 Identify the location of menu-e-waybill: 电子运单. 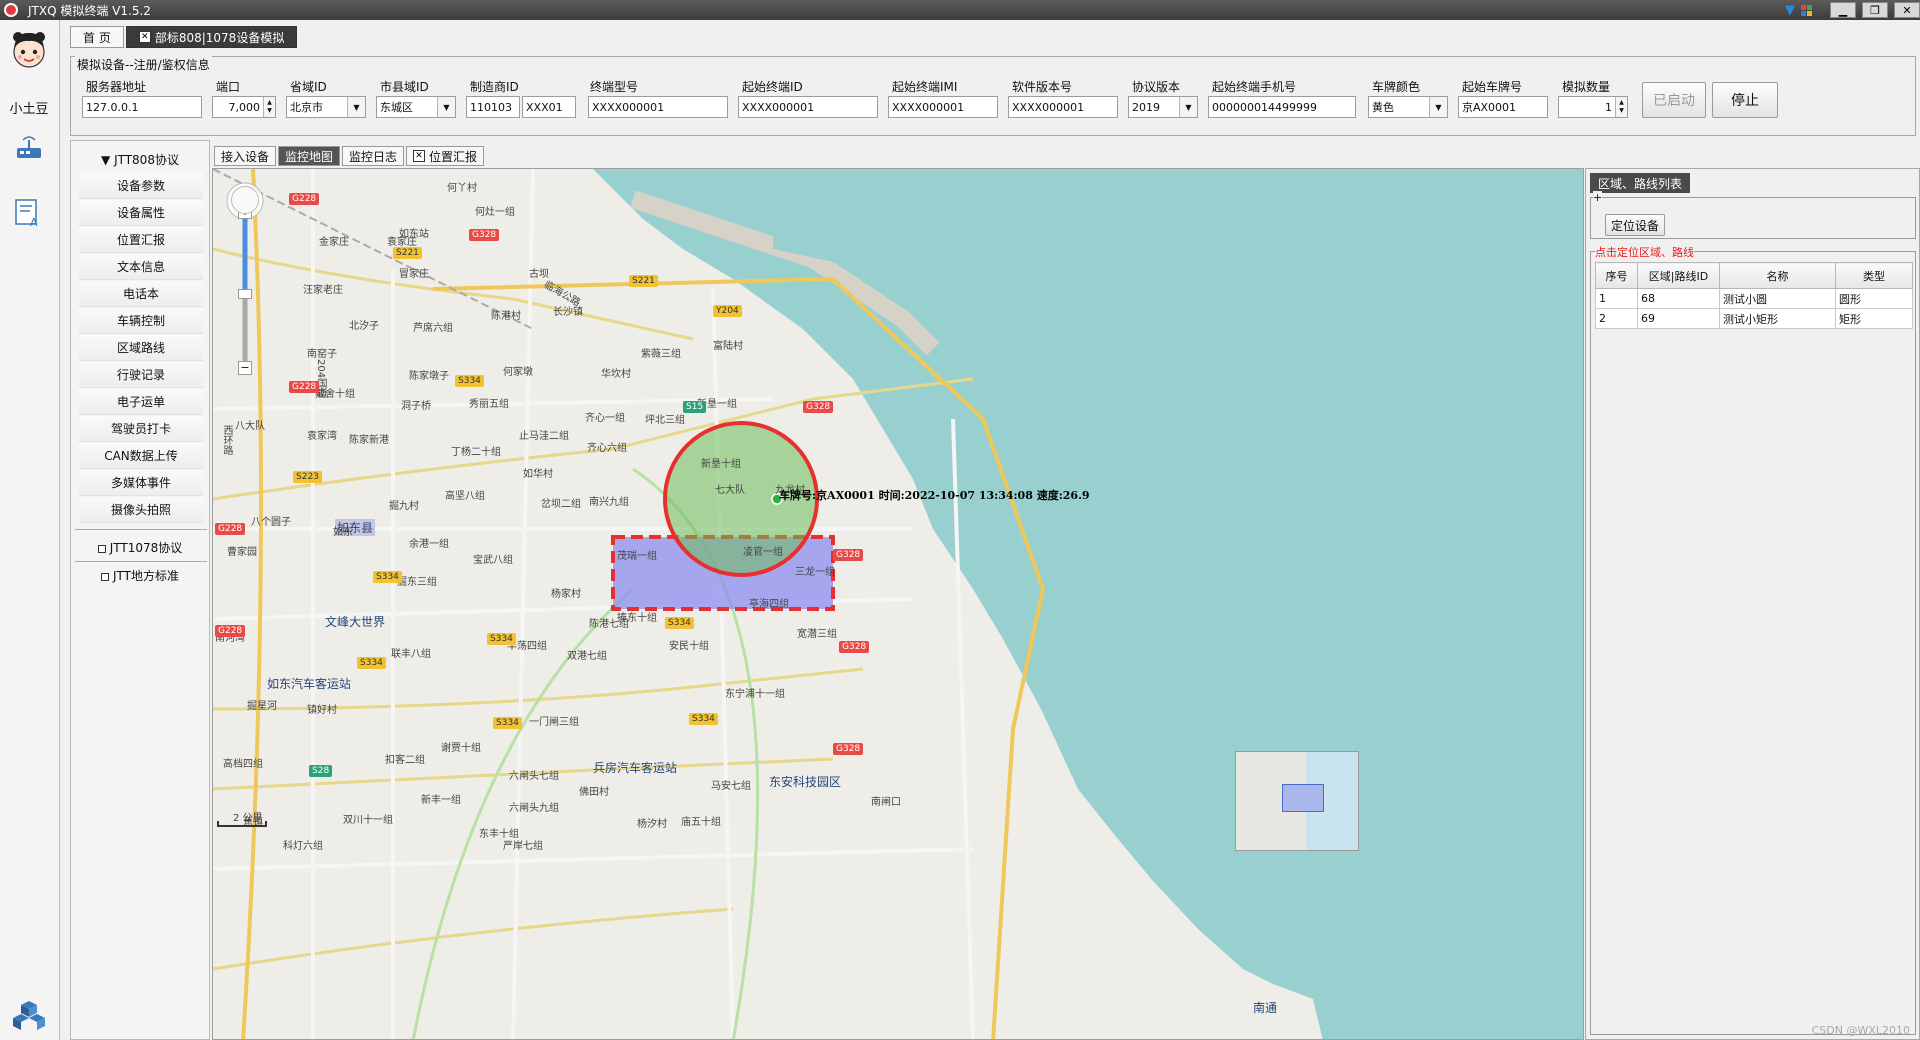
(141, 402).